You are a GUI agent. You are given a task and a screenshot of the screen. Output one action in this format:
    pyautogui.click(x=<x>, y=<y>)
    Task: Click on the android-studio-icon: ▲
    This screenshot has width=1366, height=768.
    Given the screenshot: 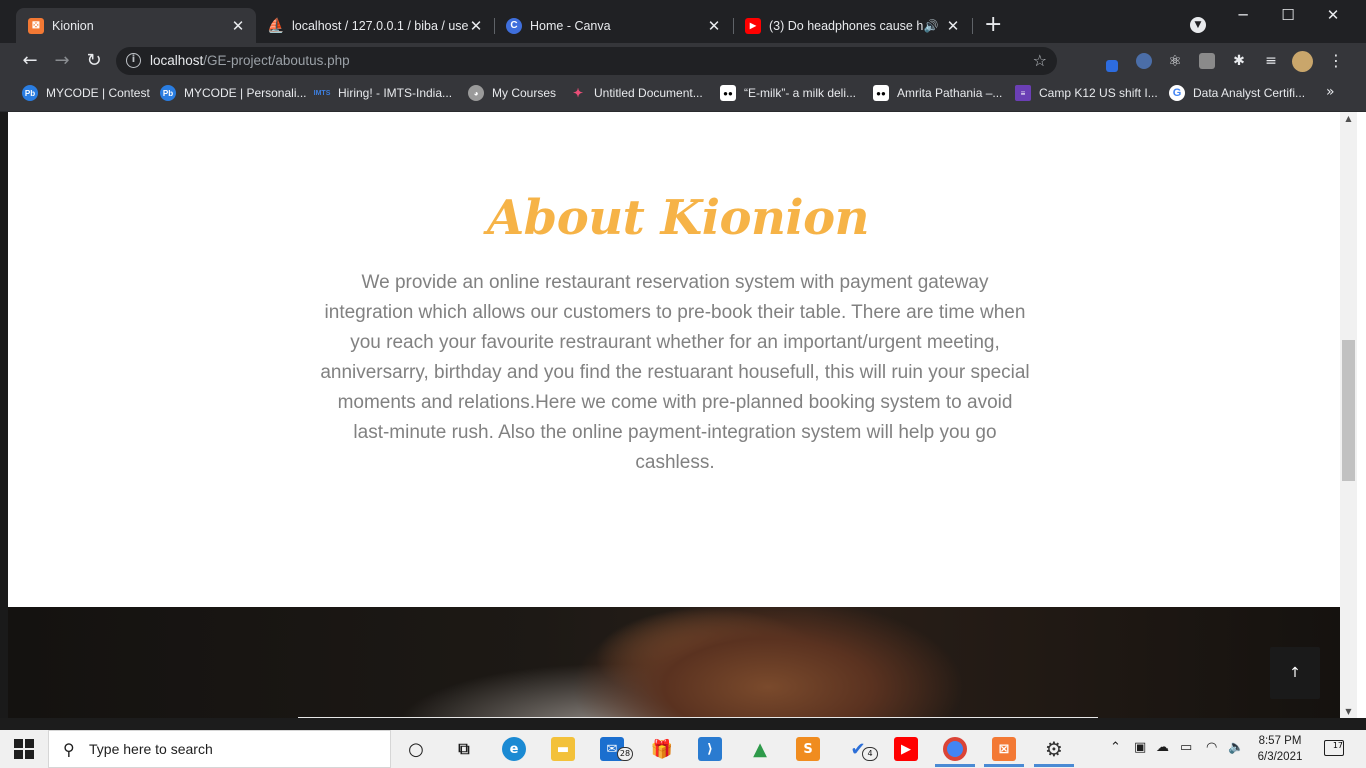 What is the action you would take?
    pyautogui.click(x=760, y=749)
    